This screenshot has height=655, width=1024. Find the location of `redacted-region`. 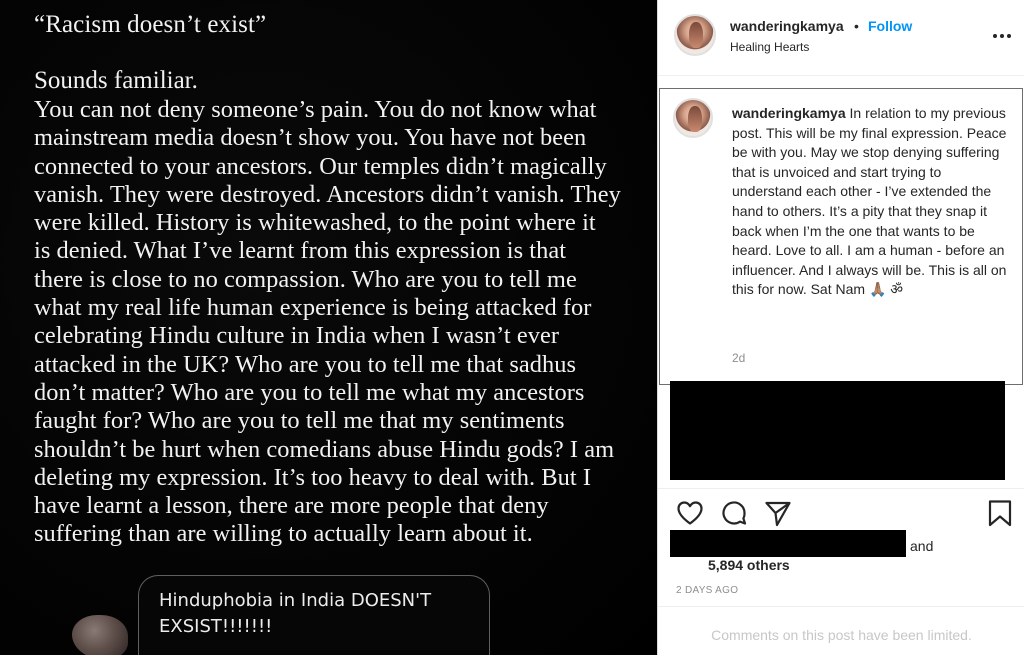

redacted-region is located at coordinates (837, 430).